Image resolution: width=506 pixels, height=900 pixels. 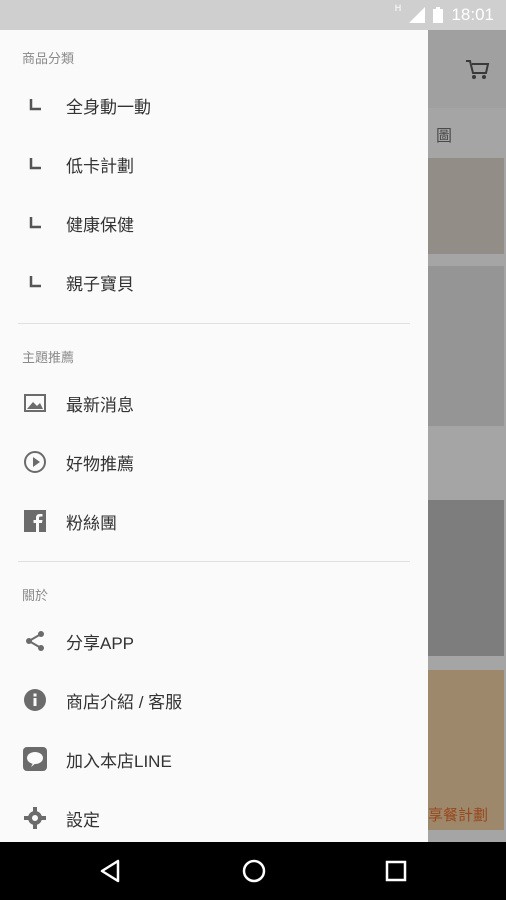 I want to click on drawer-item-settings: 設定, so click(x=214, y=815).